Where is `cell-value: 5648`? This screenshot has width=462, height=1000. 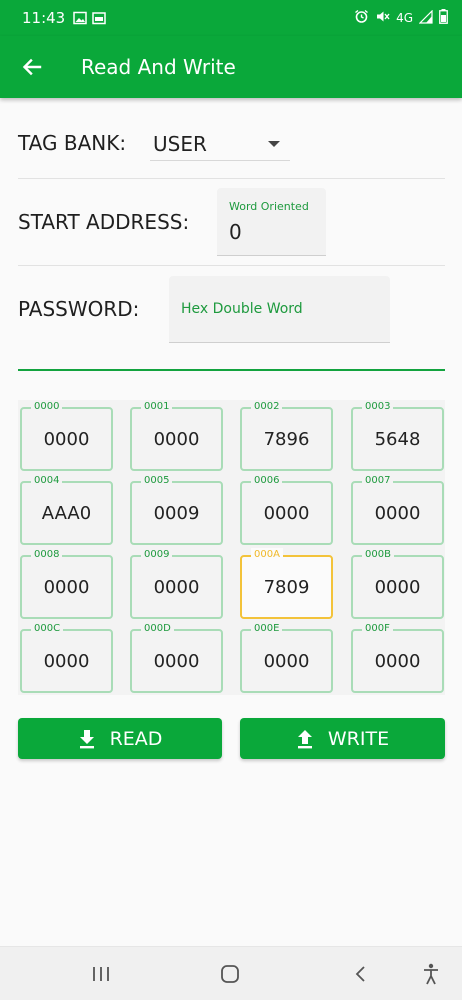 cell-value: 5648 is located at coordinates (397, 439).